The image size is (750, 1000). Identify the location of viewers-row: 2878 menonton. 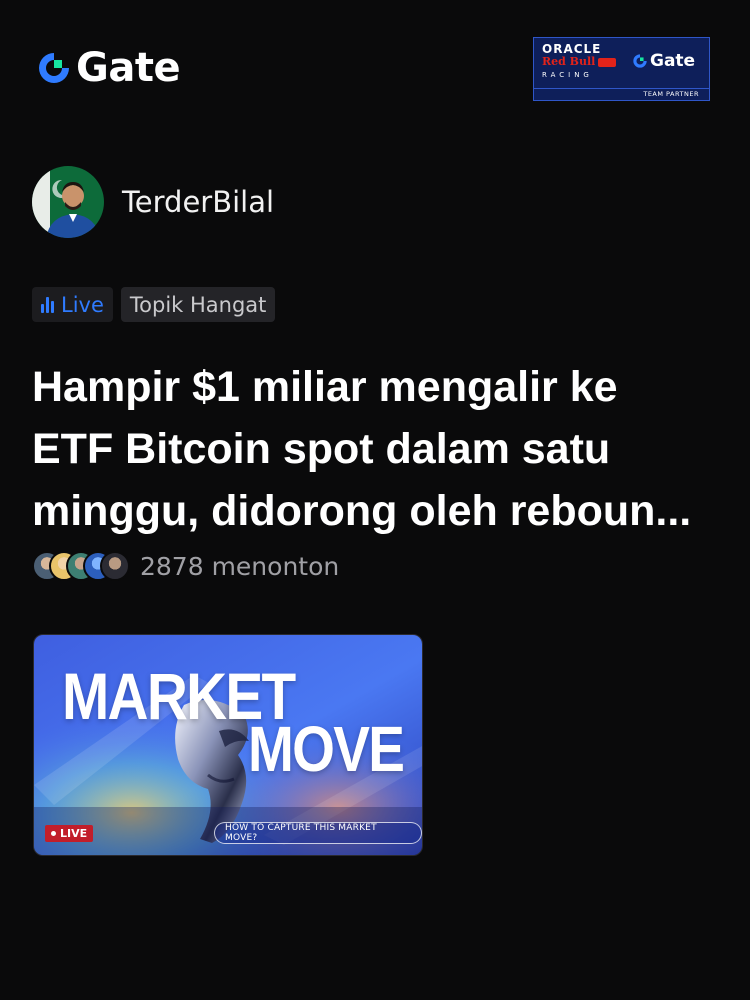
(185, 566).